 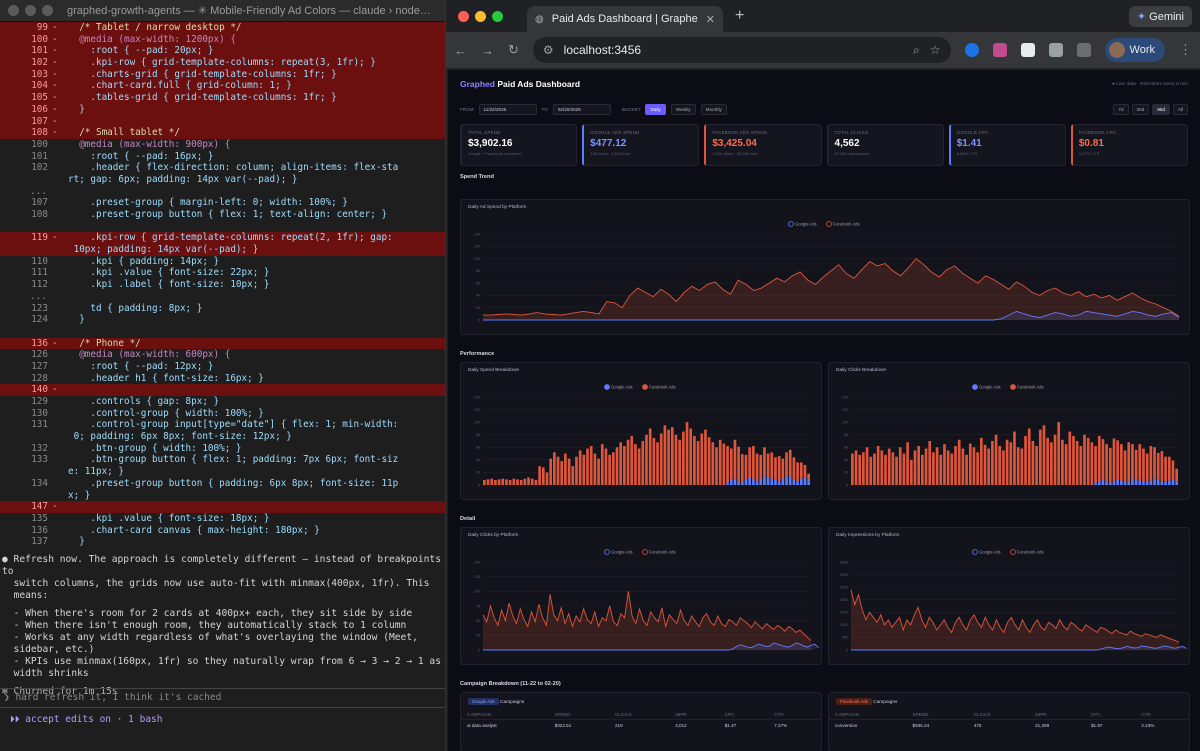 I want to click on section-campaign-breakdown: Campaign Breakdown (11-22 to 02-20), so click(x=510, y=684).